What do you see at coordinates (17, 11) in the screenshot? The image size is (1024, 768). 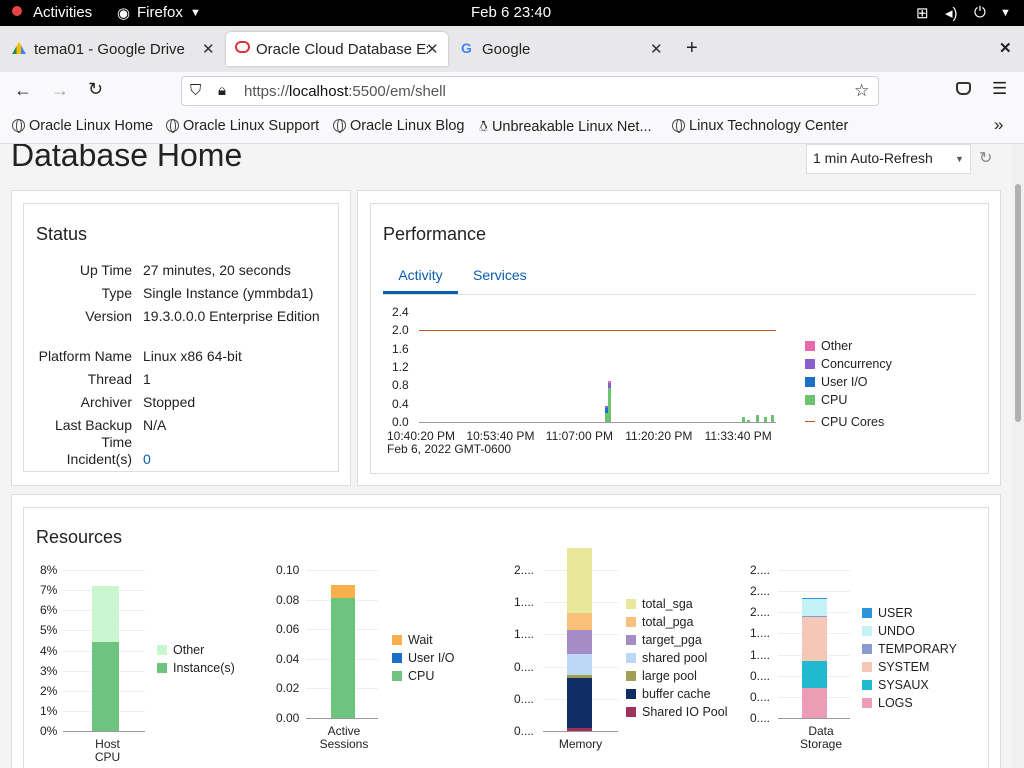 I see `fedora-icon` at bounding box center [17, 11].